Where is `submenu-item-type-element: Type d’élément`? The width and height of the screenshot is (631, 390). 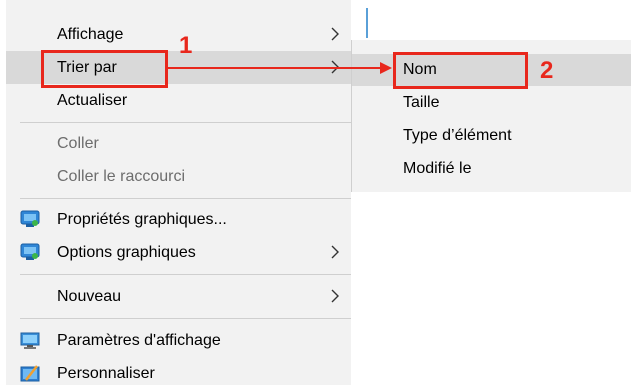 submenu-item-type-element: Type d’élément is located at coordinates (491, 136).